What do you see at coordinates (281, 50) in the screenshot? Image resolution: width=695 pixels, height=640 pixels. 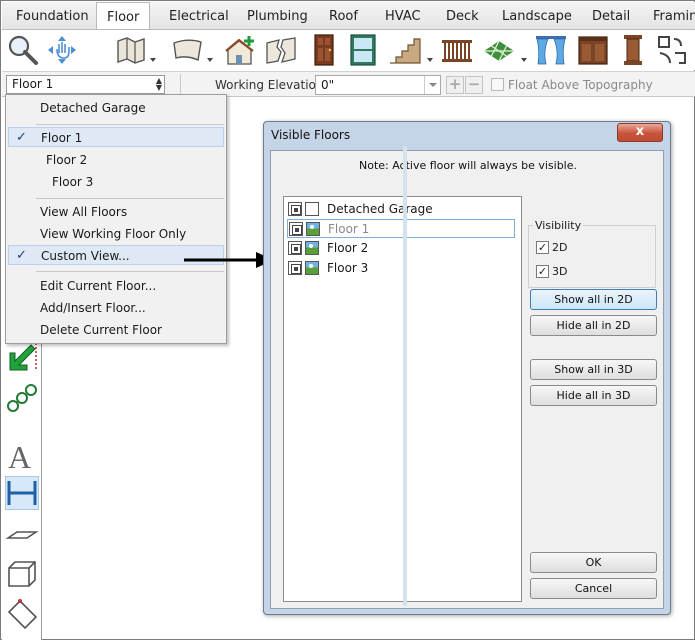 I see `broken-wall-icon` at bounding box center [281, 50].